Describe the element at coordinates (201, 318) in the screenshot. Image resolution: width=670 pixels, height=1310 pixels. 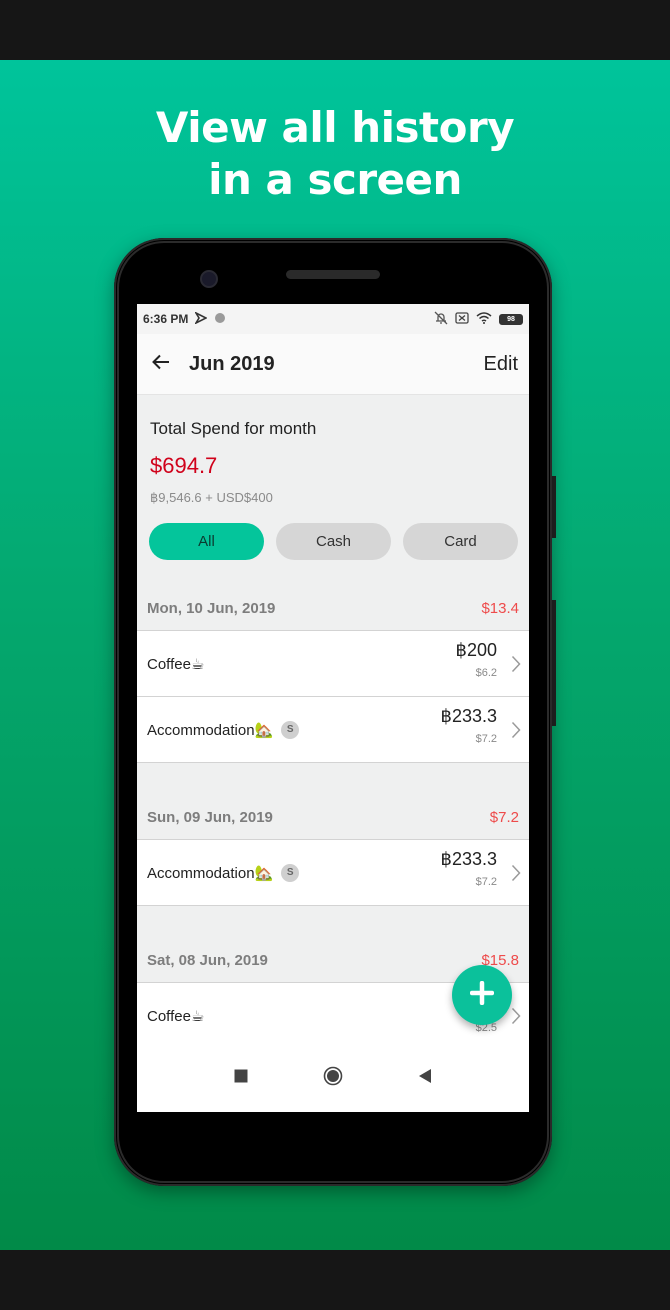
I see `notification-app-icon` at that location.